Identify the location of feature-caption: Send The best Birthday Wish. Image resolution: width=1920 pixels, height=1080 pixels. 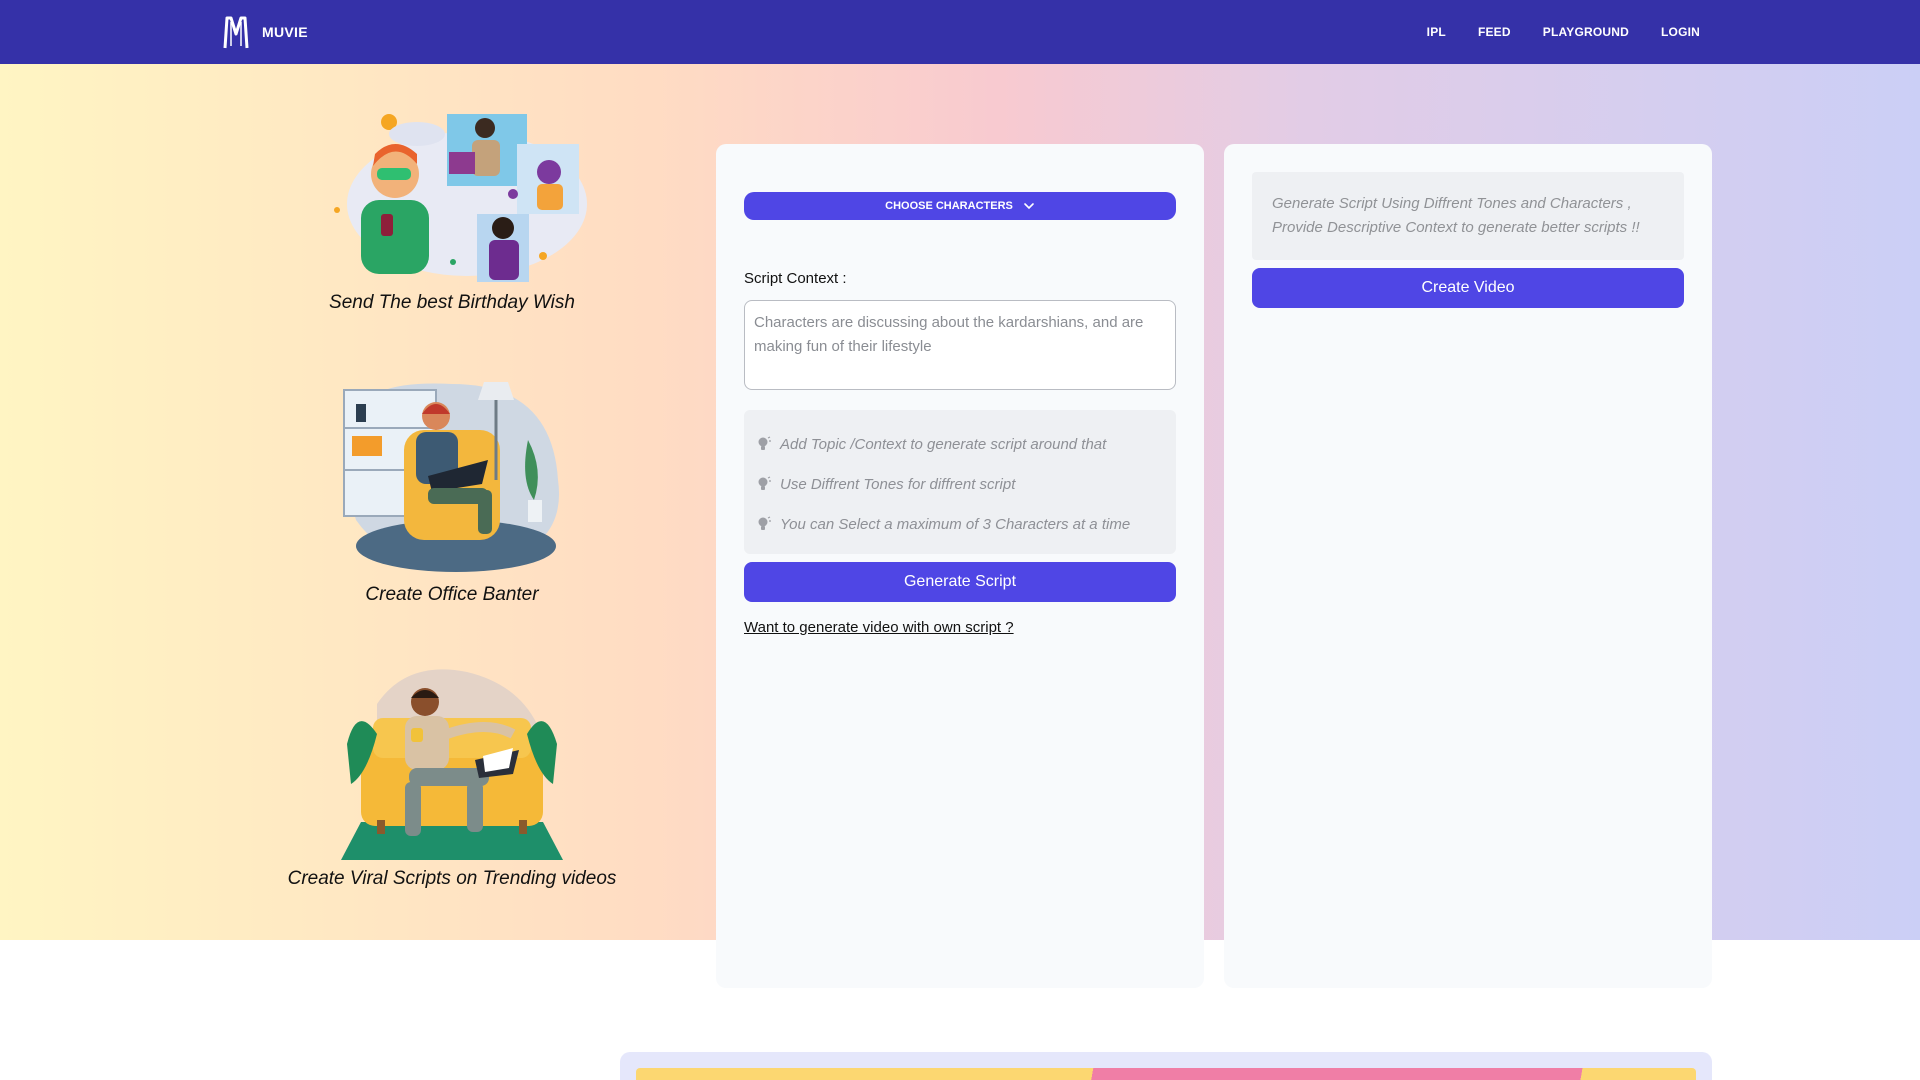
(452, 302).